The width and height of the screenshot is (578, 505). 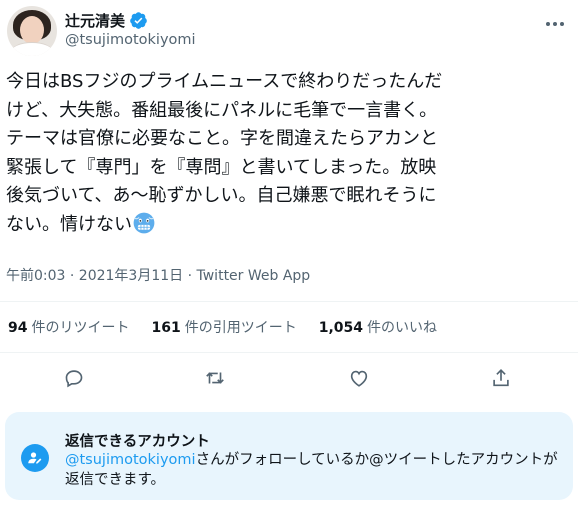 I want to click on tweet-stats: 94 件のリツイート 161 件の引用ツイート 1,054 件のいいね, so click(x=233, y=327).